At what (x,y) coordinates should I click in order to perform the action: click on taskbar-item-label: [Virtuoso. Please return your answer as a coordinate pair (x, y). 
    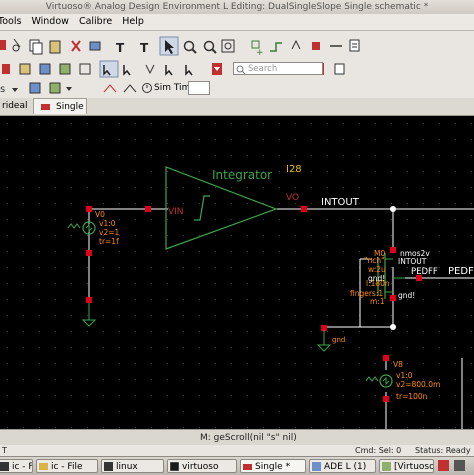
    Looking at the image, I should click on (414, 467).